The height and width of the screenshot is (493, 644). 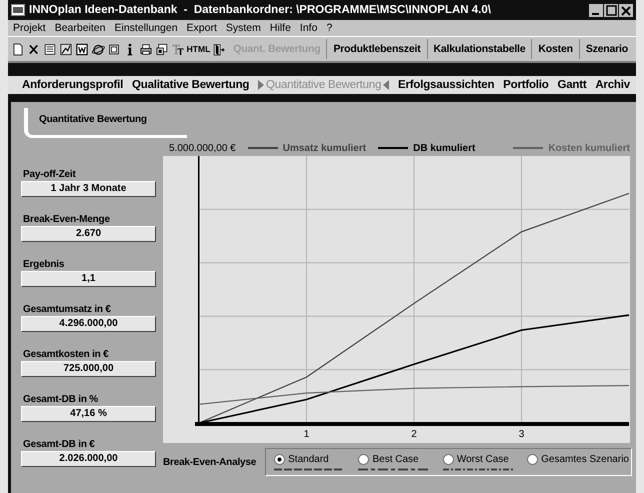 What do you see at coordinates (393, 459) in the screenshot?
I see `radio-button: Best Case` at bounding box center [393, 459].